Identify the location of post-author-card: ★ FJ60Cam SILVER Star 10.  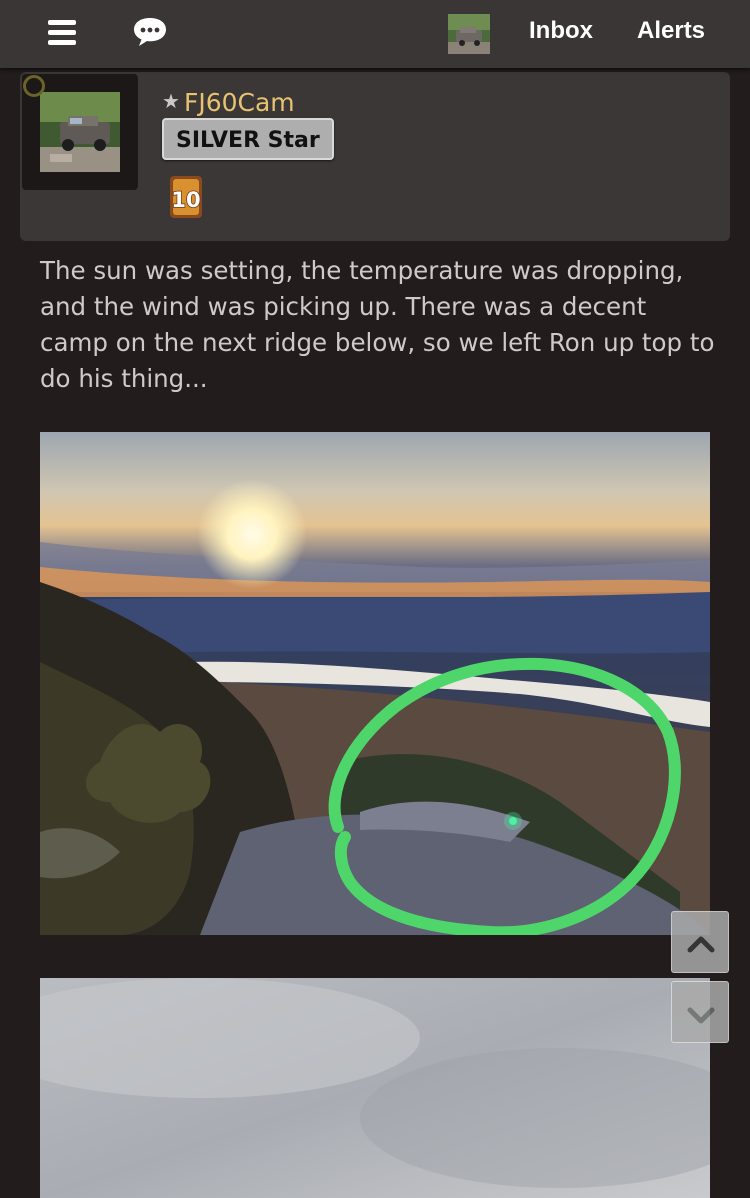
(375, 156).